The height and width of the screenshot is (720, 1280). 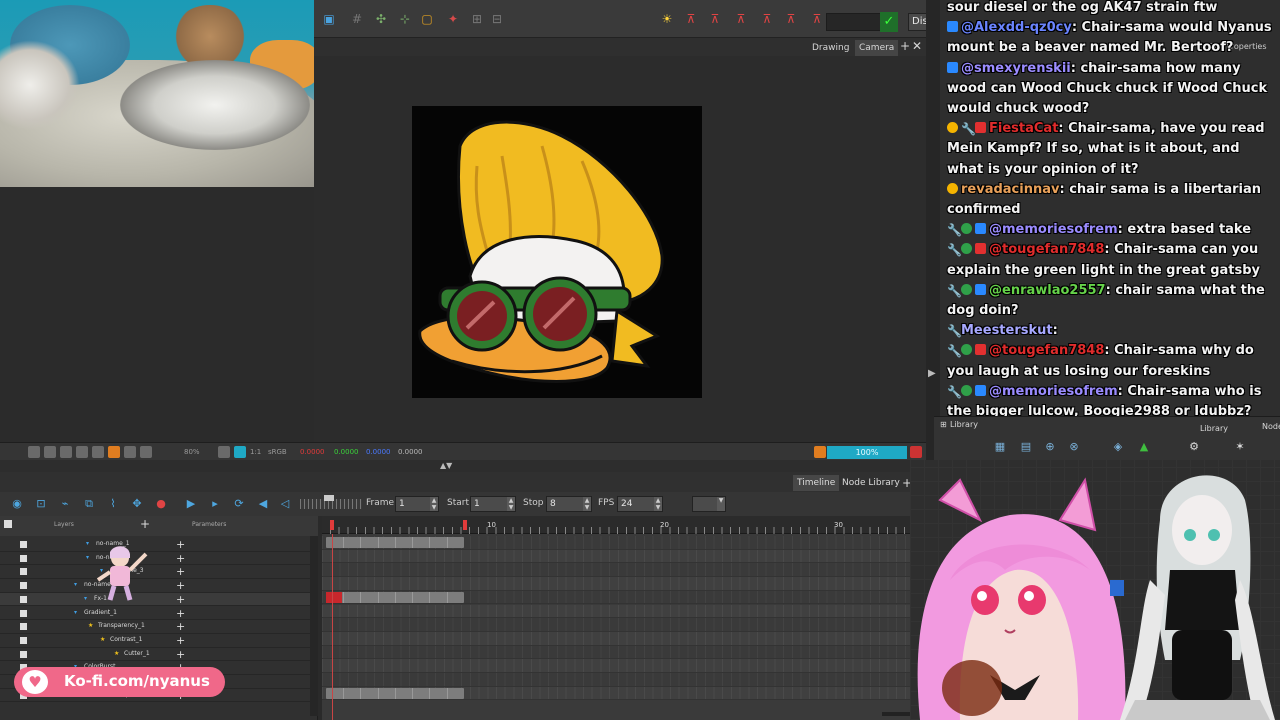 What do you see at coordinates (1023, 128) in the screenshot?
I see `chat-username: FiestaCat` at bounding box center [1023, 128].